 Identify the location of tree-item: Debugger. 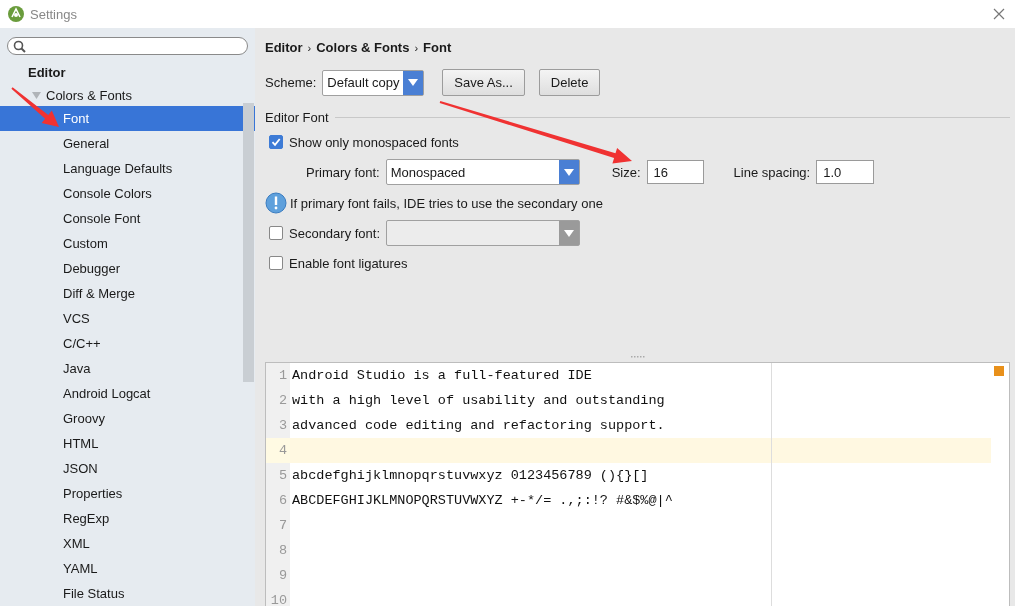
(127, 268).